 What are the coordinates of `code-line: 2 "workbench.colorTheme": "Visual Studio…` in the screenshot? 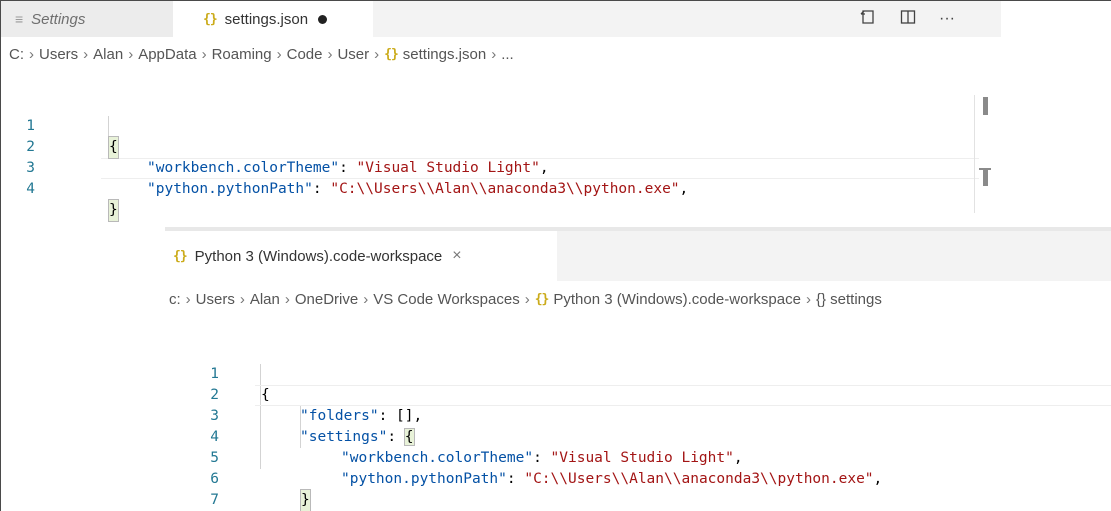 It's located at (274, 146).